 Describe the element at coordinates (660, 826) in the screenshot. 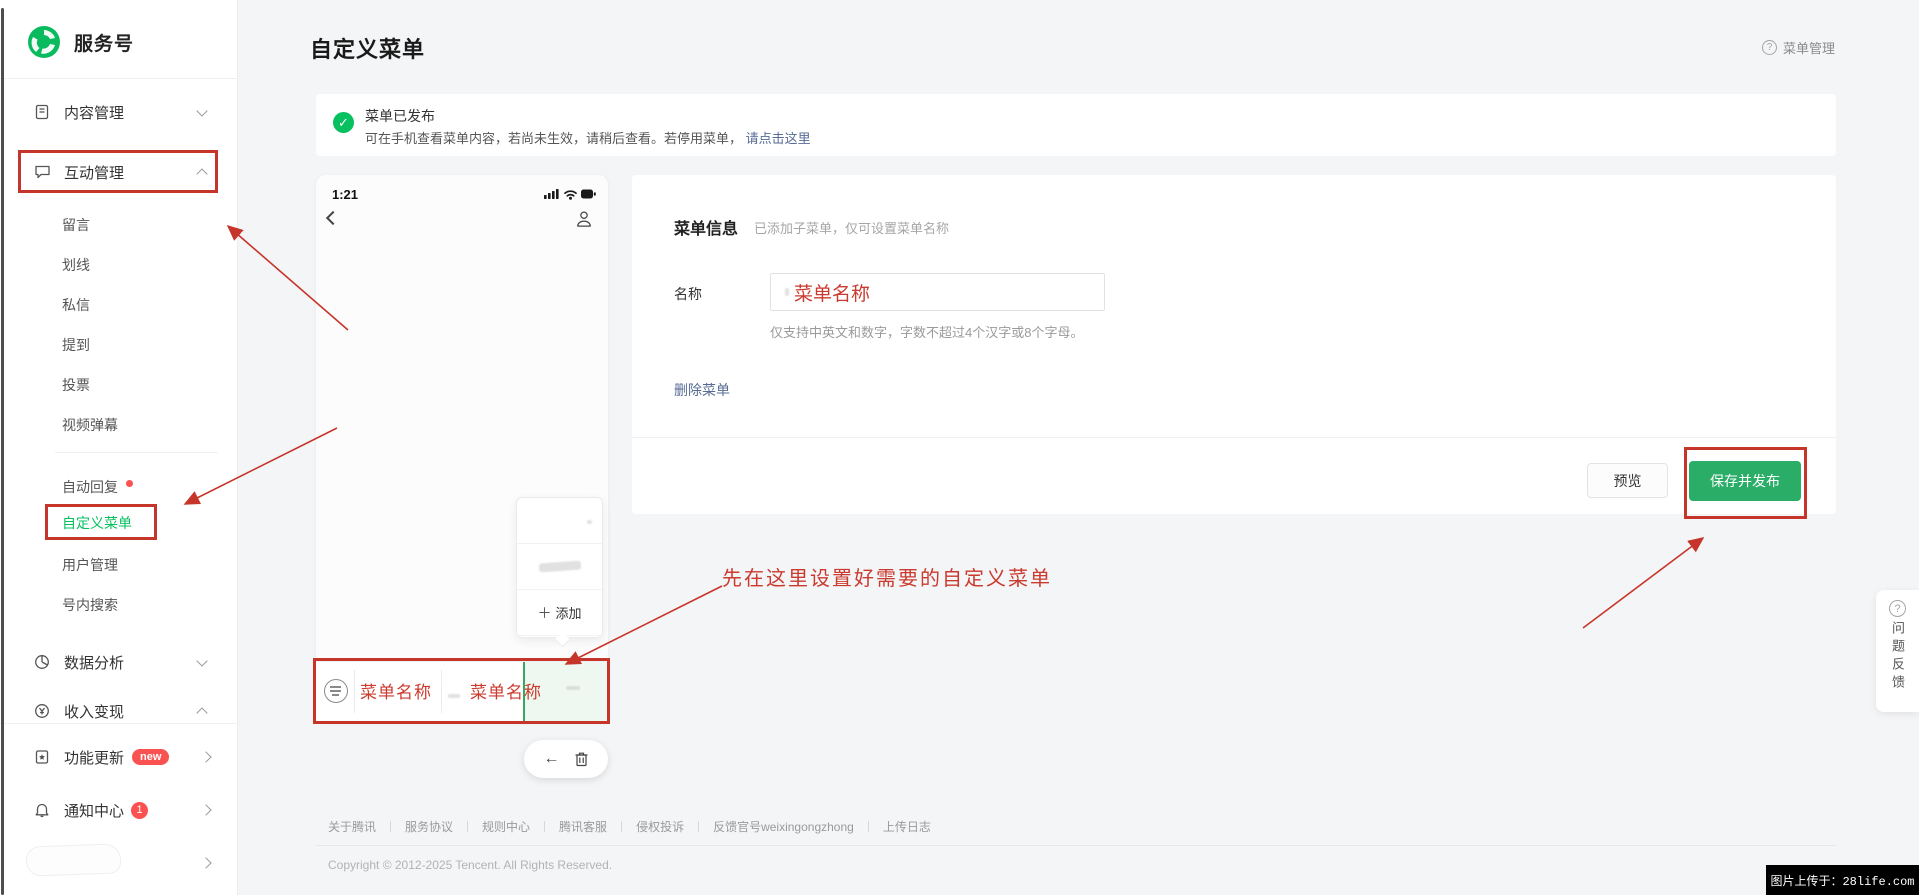

I see `footer-link-infringement: 侵权投诉` at that location.